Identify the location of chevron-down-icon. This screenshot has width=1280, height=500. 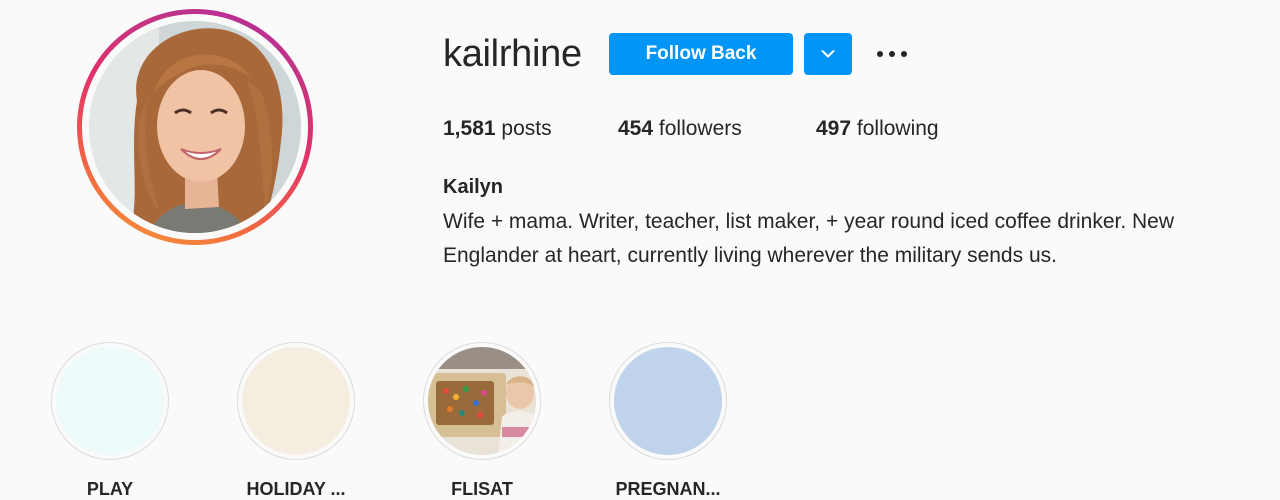
(828, 54).